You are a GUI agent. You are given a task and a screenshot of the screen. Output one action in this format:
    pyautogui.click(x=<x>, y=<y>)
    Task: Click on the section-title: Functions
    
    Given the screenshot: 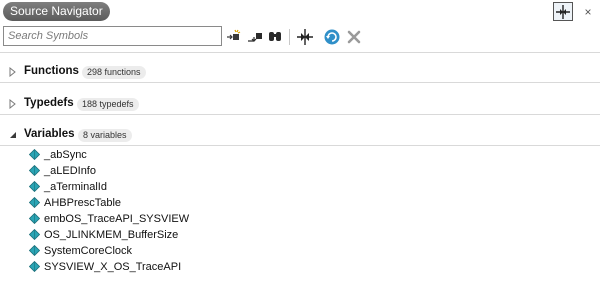 What is the action you would take?
    pyautogui.click(x=51, y=71)
    